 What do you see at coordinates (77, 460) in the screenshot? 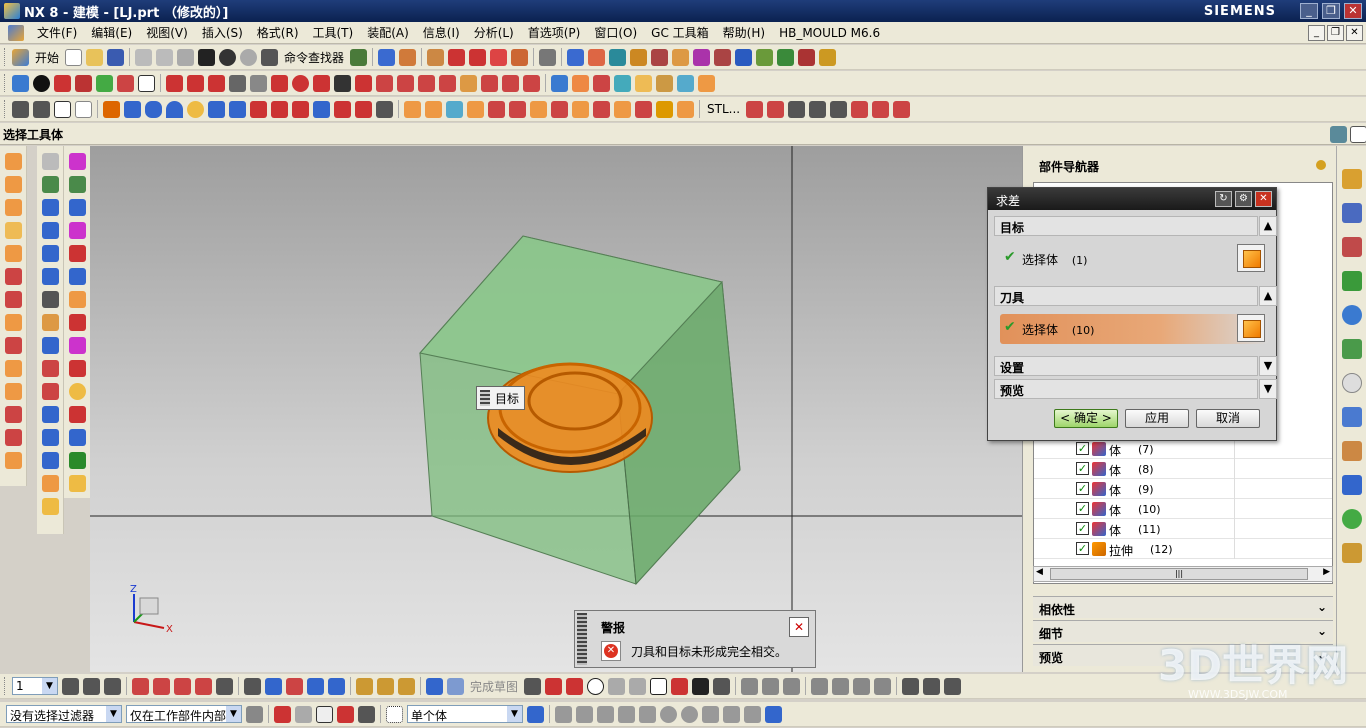
I see `group-icon` at bounding box center [77, 460].